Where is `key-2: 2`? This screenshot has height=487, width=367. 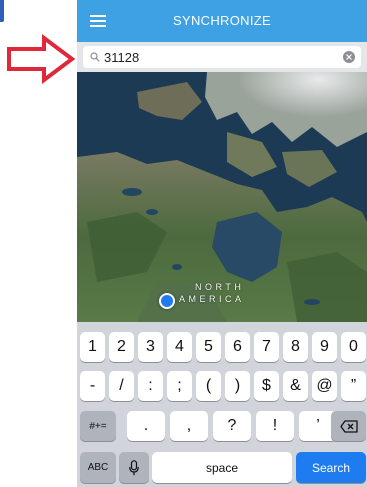
key-2: 2 is located at coordinates (121, 347).